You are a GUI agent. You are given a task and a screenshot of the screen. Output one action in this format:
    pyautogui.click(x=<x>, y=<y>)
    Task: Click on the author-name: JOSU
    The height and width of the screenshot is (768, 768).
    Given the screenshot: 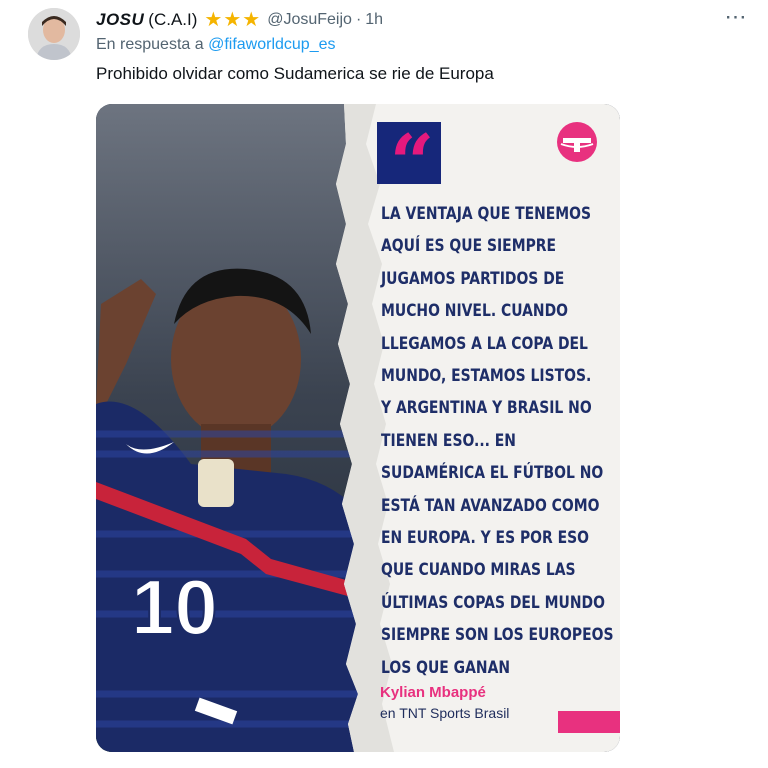 What is the action you would take?
    pyautogui.click(x=120, y=20)
    